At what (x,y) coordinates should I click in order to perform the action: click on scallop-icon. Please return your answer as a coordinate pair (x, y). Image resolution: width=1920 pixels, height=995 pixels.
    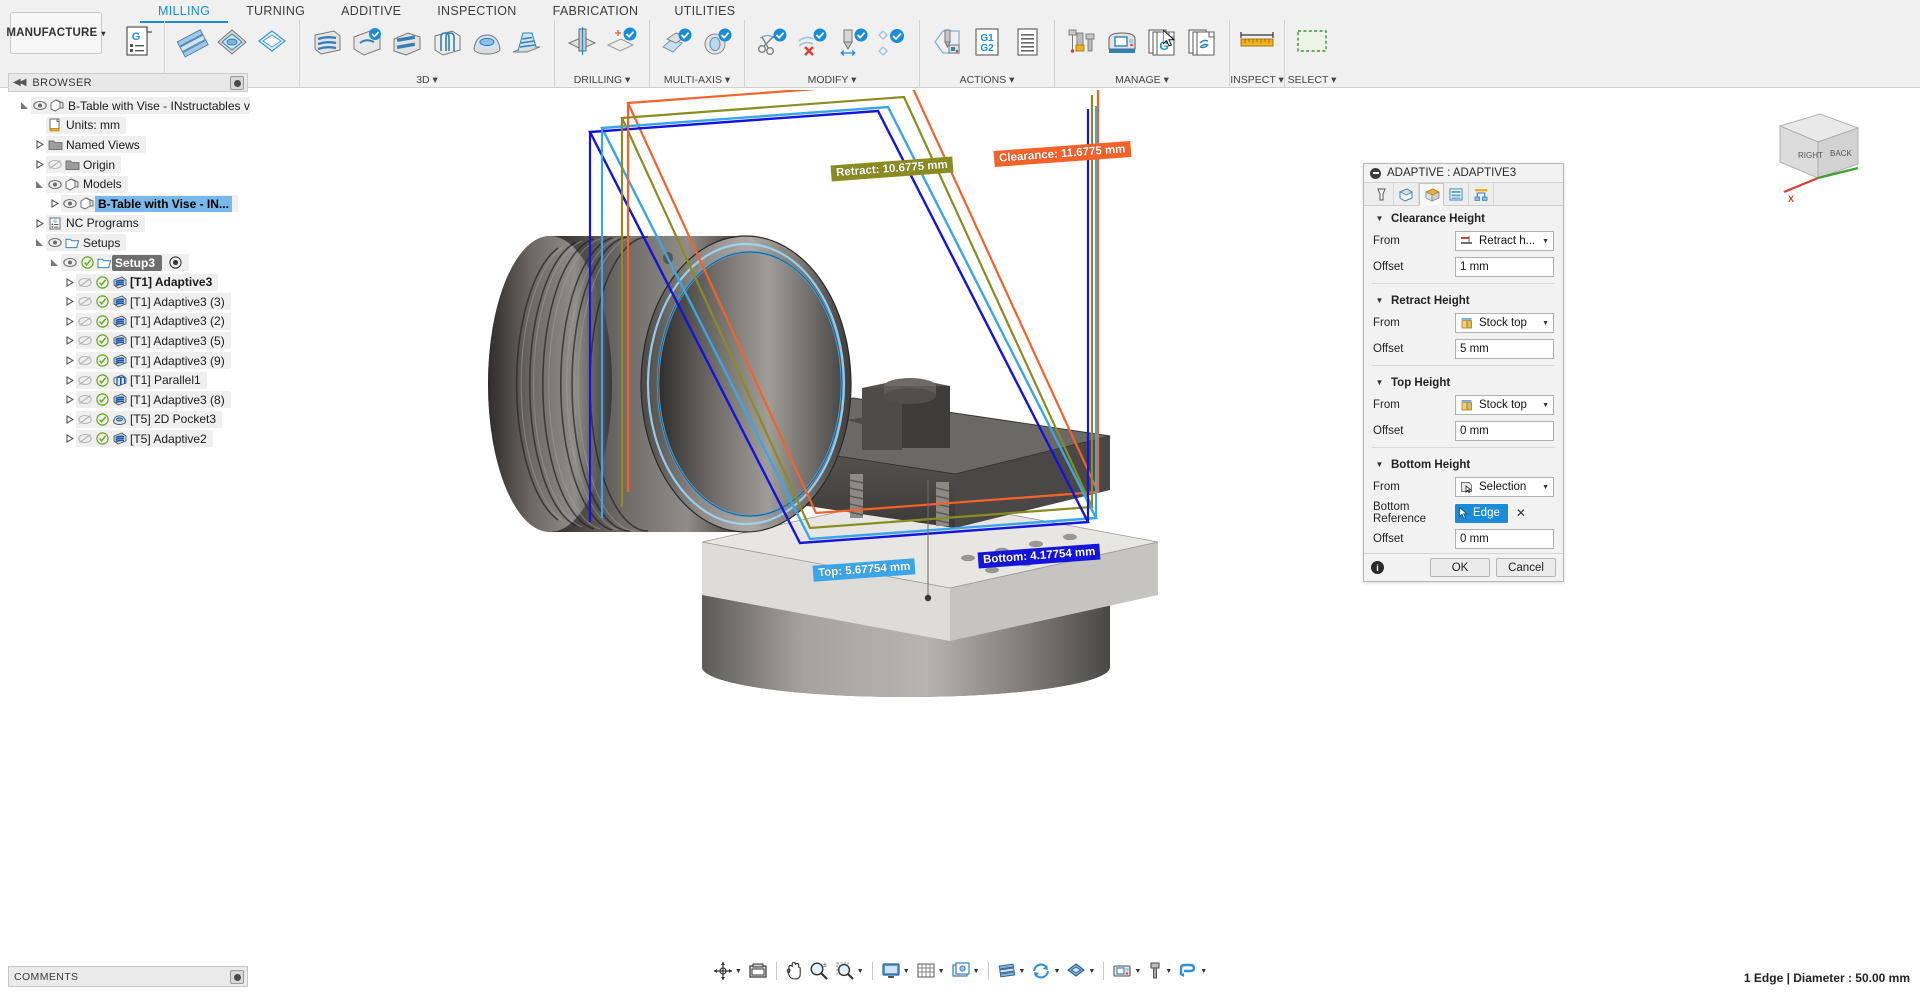
    Looking at the image, I should click on (487, 42).